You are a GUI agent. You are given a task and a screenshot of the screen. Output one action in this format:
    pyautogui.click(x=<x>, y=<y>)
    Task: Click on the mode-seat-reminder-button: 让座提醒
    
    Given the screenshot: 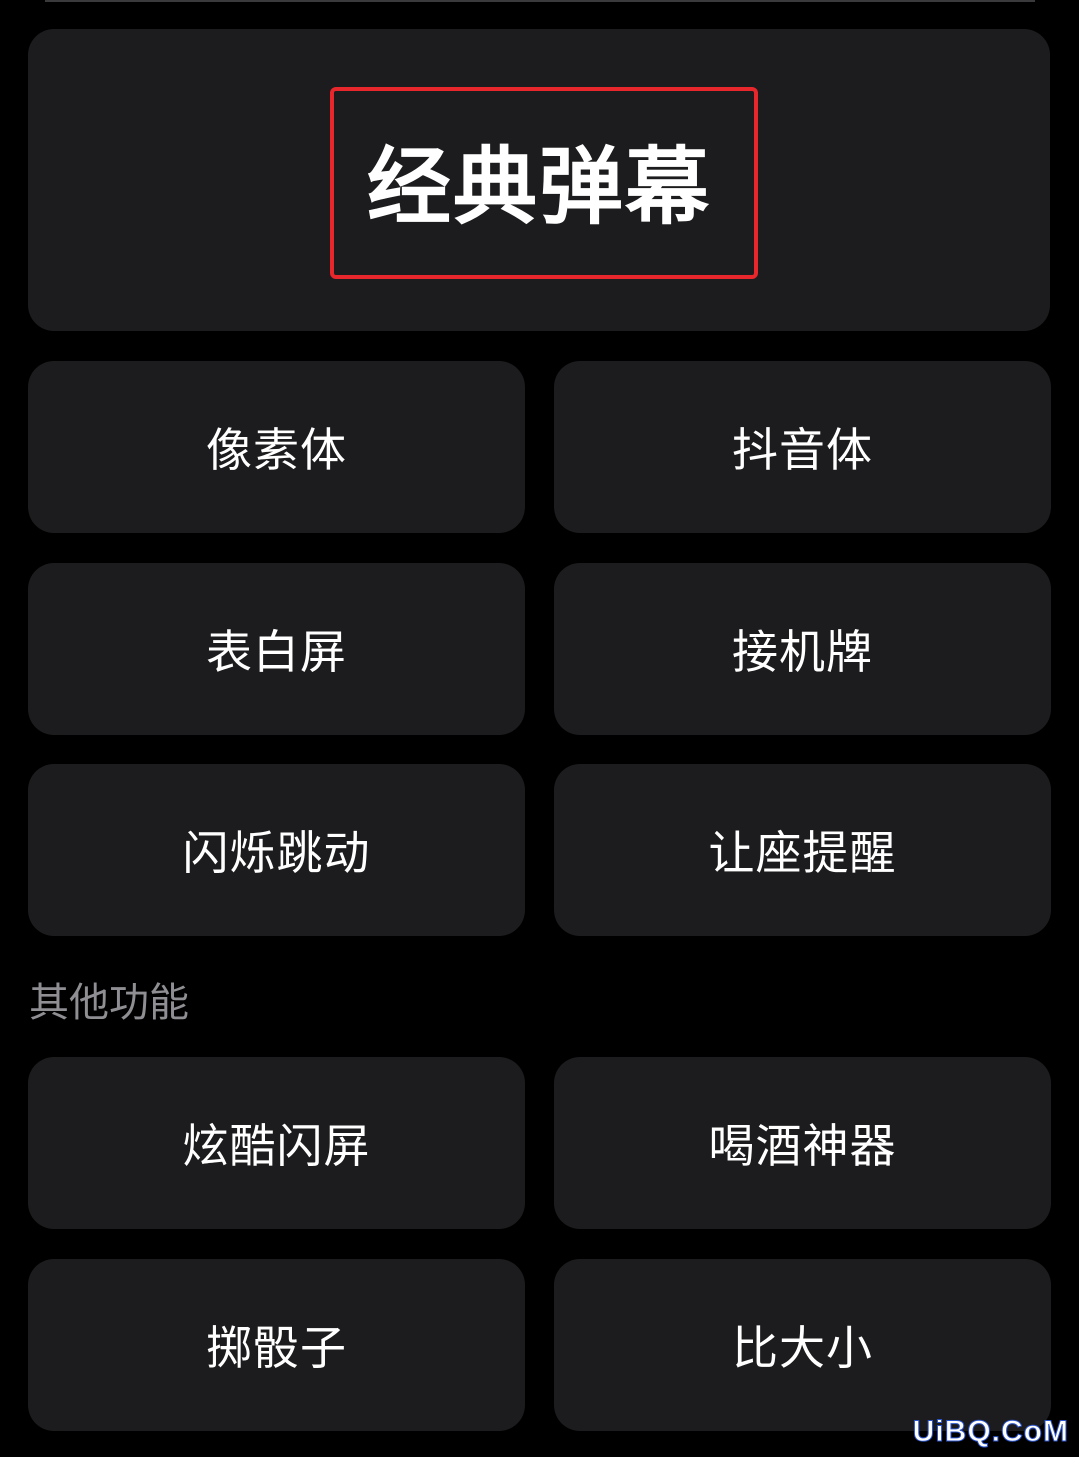 What is the action you would take?
    pyautogui.click(x=802, y=850)
    